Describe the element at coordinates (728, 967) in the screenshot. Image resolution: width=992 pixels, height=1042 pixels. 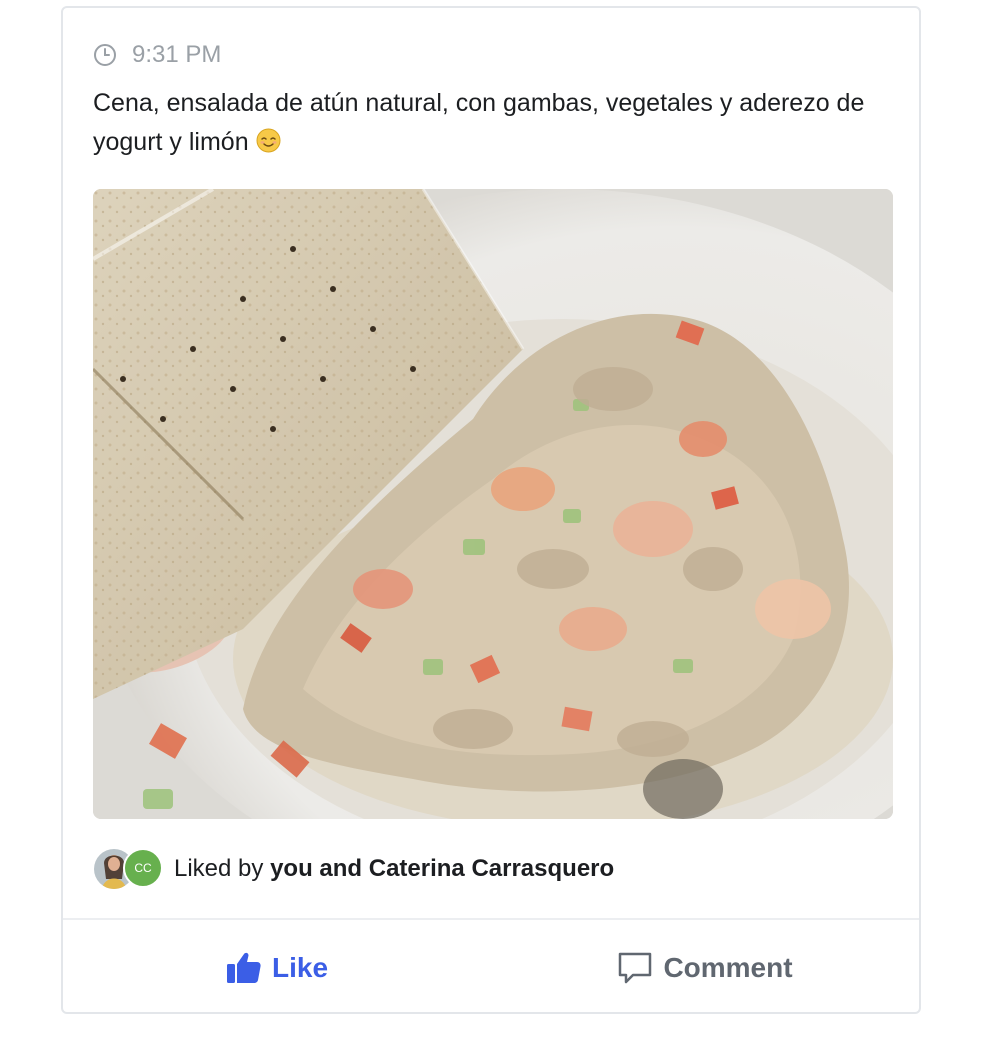
I see `comment-label: Comment` at that location.